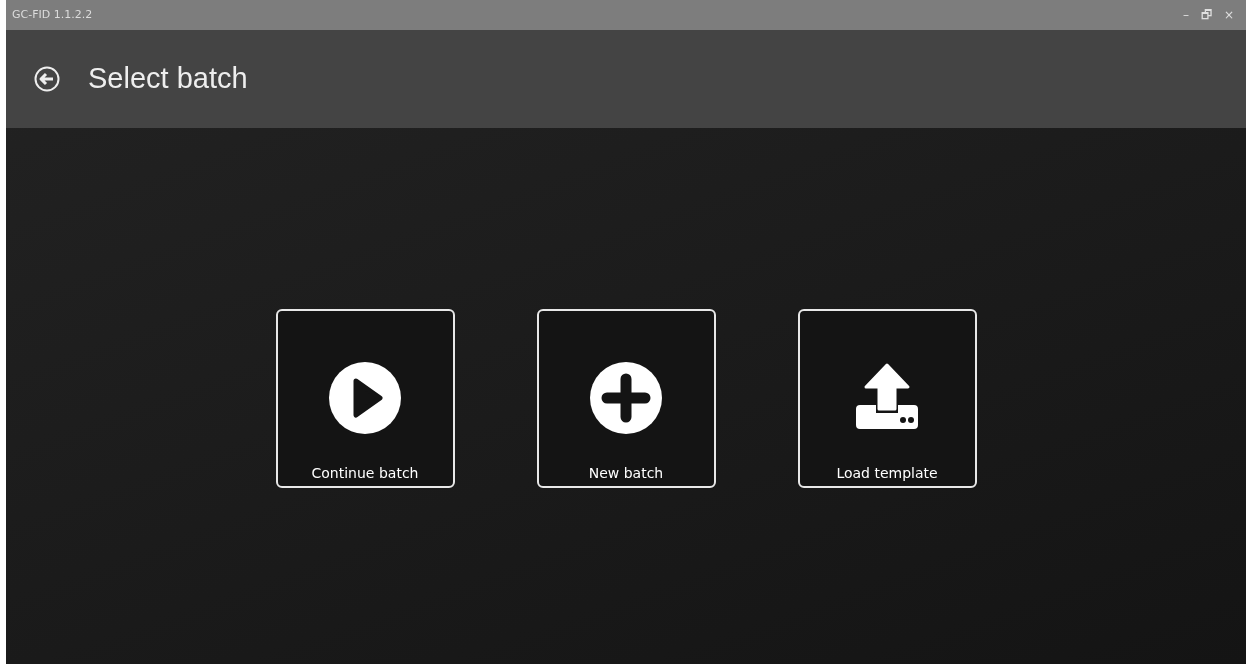  What do you see at coordinates (52, 14) in the screenshot?
I see `window-title: GC-FID 1.1.2.2` at bounding box center [52, 14].